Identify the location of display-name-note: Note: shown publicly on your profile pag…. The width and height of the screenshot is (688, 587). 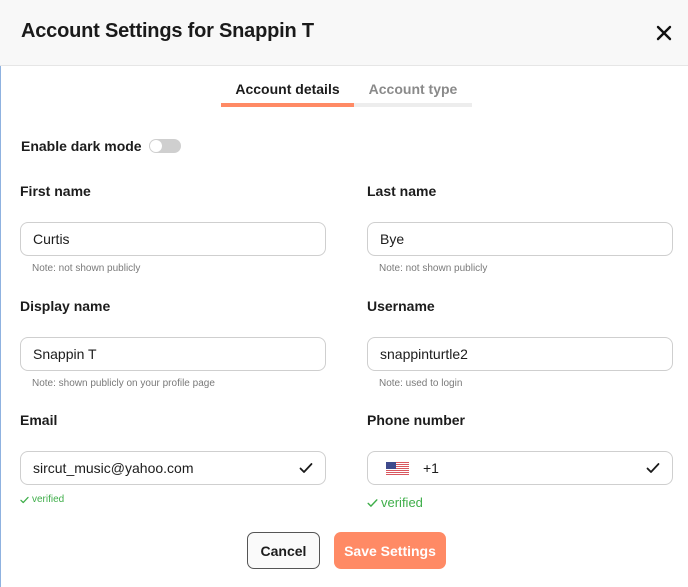
(123, 383).